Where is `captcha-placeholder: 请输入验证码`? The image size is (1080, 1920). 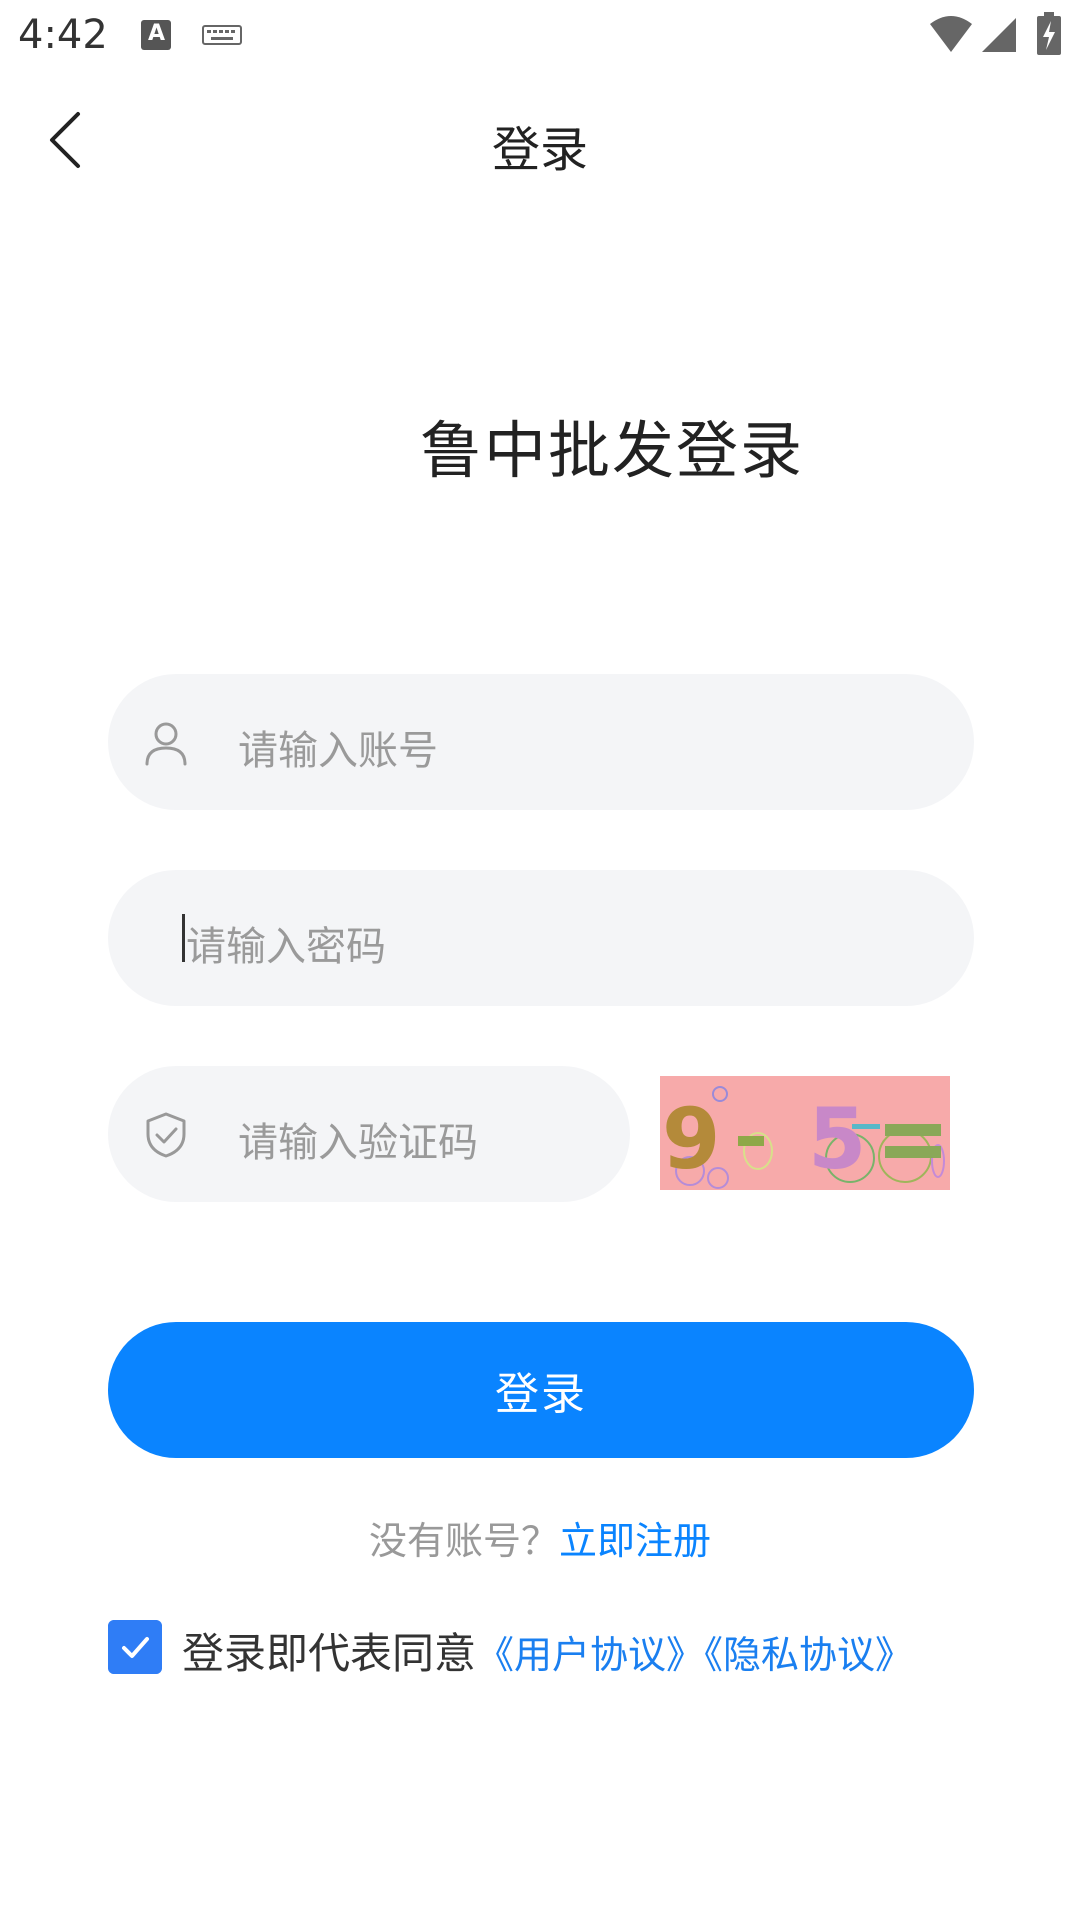 captcha-placeholder: 请输入验证码 is located at coordinates (358, 1143).